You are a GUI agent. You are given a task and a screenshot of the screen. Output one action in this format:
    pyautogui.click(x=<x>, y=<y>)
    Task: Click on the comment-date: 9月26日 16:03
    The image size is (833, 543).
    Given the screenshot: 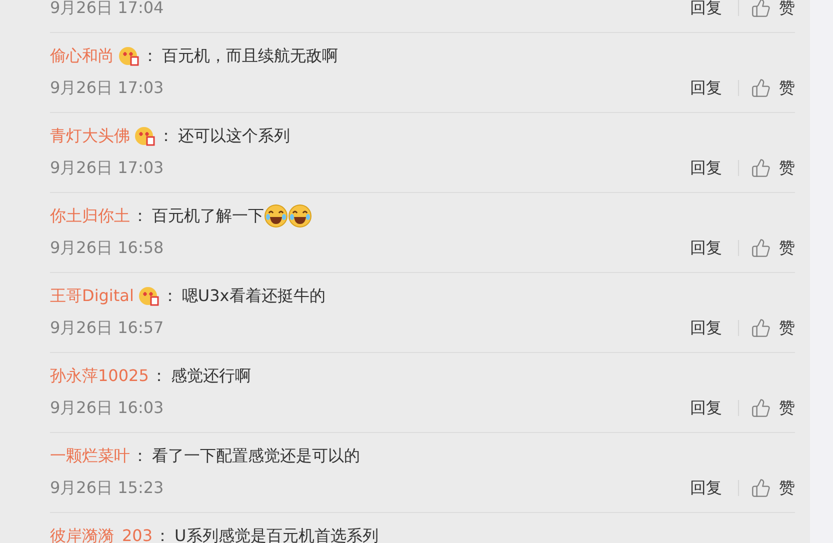 What is the action you would take?
    pyautogui.click(x=107, y=408)
    